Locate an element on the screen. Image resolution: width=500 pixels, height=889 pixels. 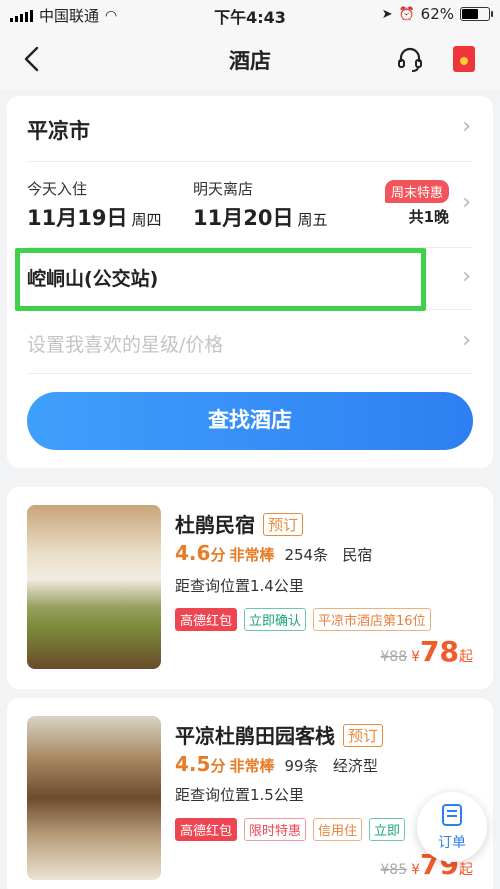
customer-service-button is located at coordinates (410, 59).